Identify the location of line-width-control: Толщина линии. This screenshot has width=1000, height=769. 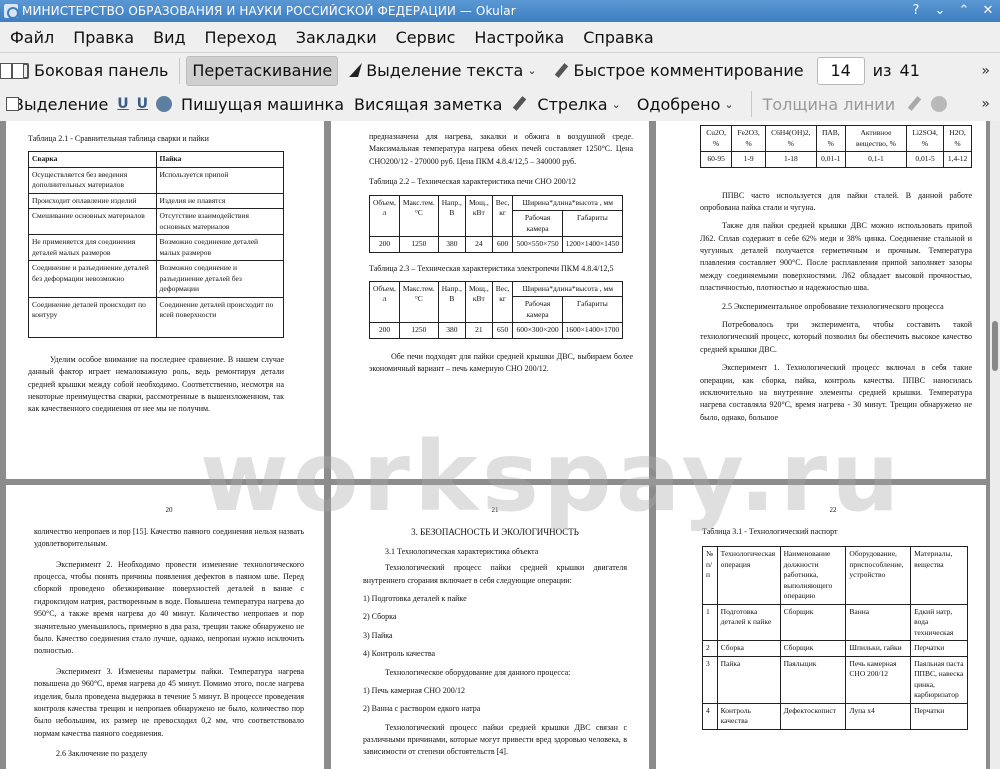
(829, 104).